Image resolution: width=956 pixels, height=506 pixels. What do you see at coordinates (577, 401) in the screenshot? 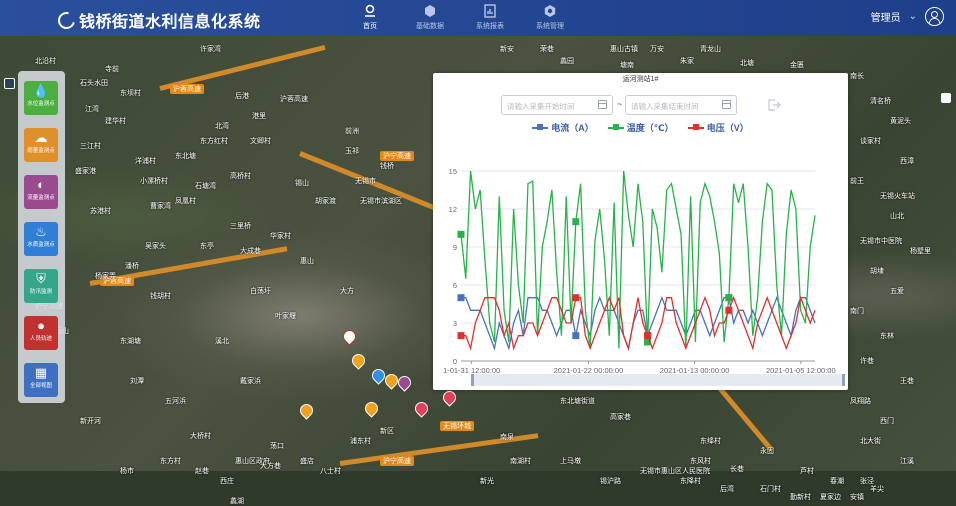
I see `map-place-label: 东北塘街道` at bounding box center [577, 401].